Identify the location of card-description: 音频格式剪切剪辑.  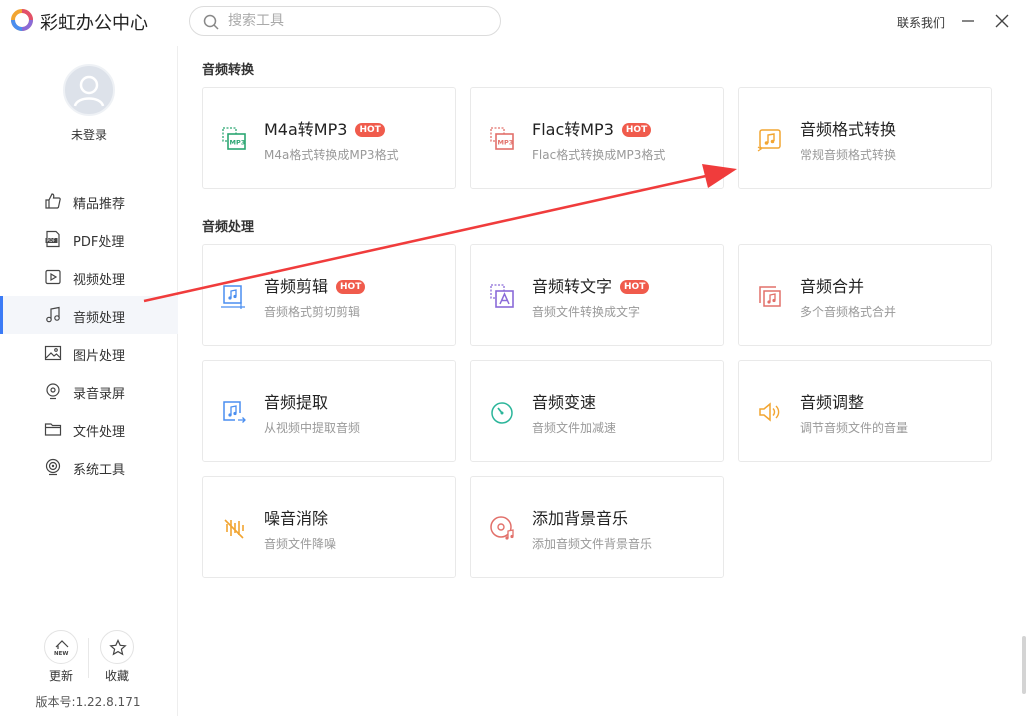
(312, 312).